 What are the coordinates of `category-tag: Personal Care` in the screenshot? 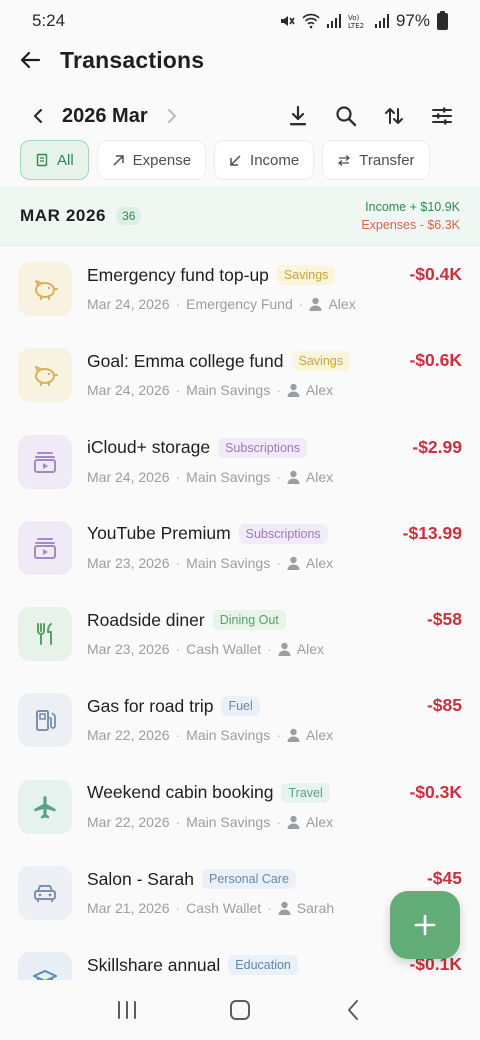 It's located at (249, 879).